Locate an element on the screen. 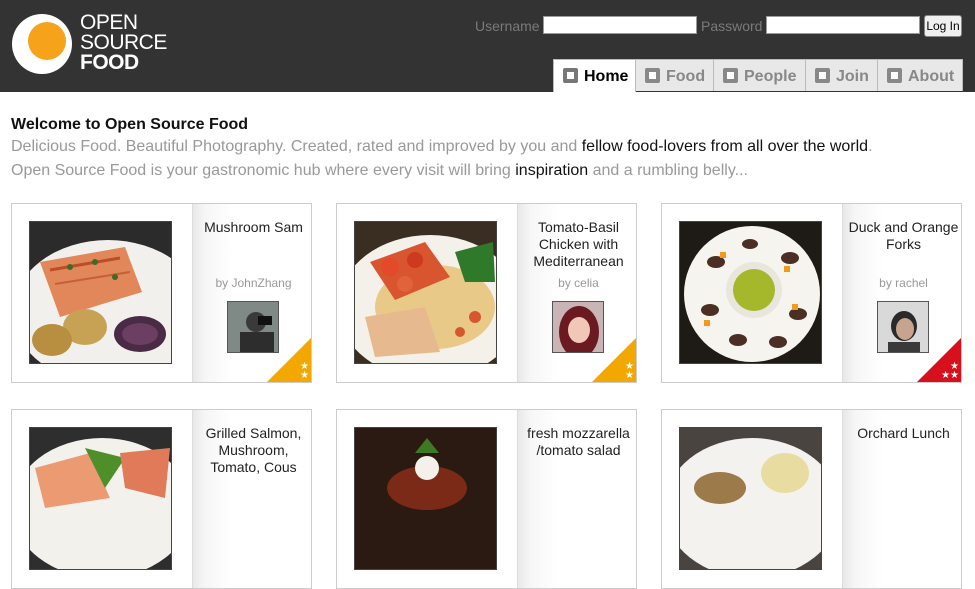 This screenshot has width=975, height=589. recipe-author: by rachel is located at coordinates (902, 283).